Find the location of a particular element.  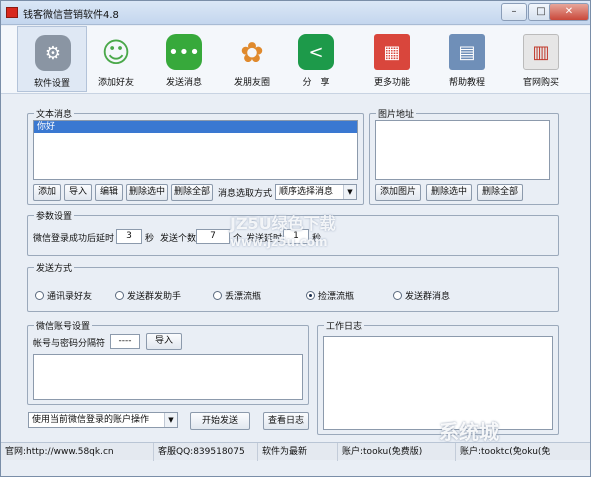

group-title: 参数设置 is located at coordinates (54, 215).